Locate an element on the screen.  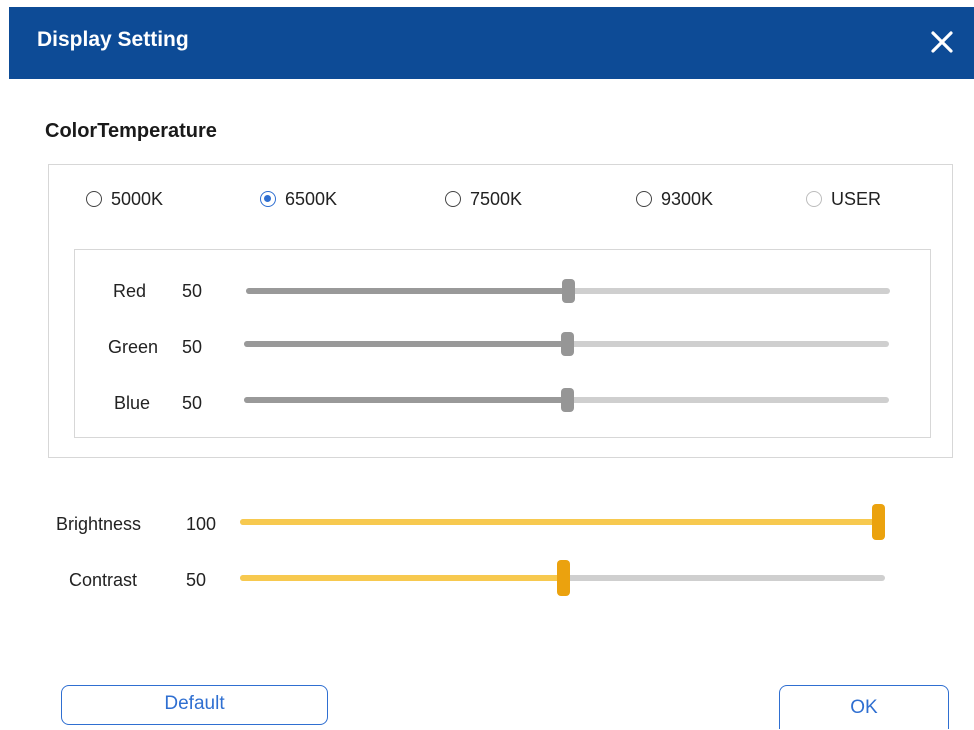
brightness-slider-fill is located at coordinates (559, 522).